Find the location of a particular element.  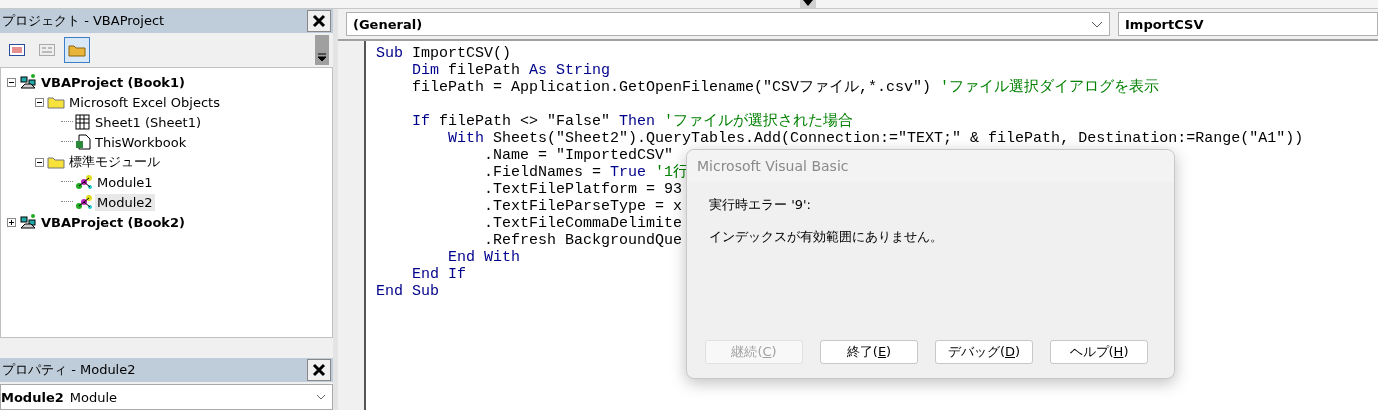

procedure-combo: ImportCSV is located at coordinates (1248, 24).